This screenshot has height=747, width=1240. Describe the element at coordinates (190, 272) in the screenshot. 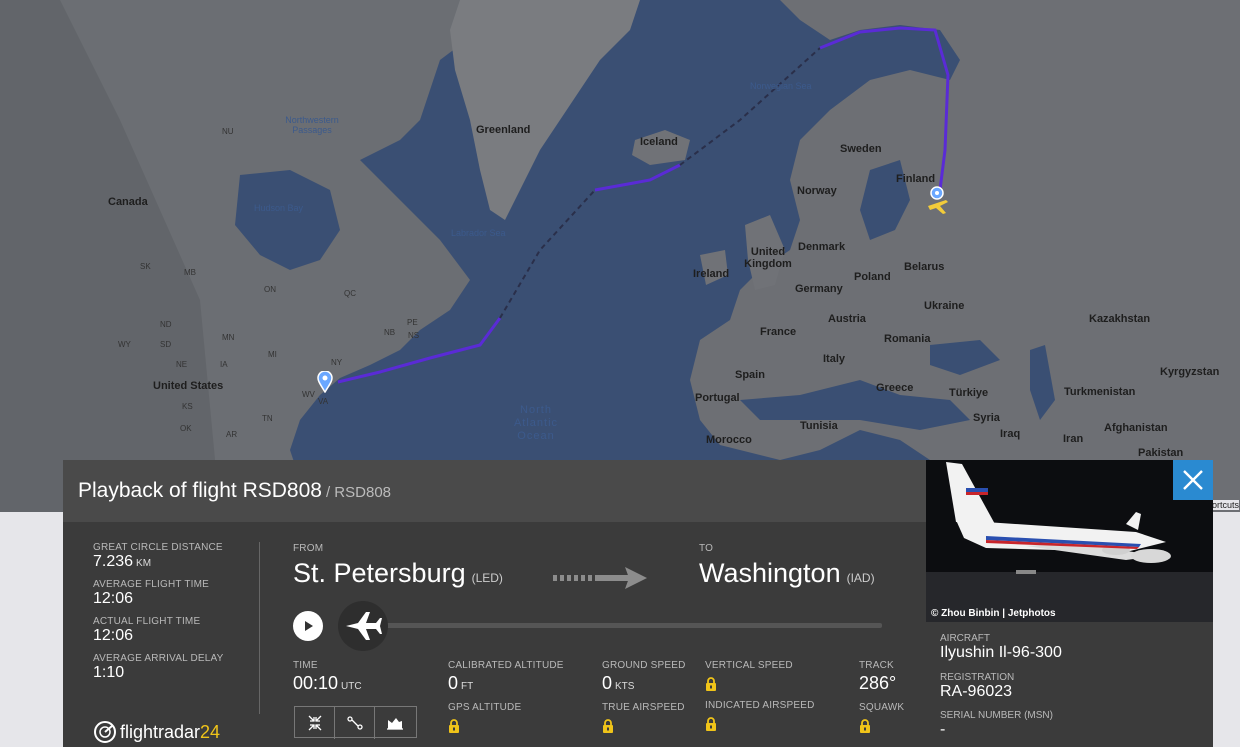

I see `map-label-mb: MB` at that location.